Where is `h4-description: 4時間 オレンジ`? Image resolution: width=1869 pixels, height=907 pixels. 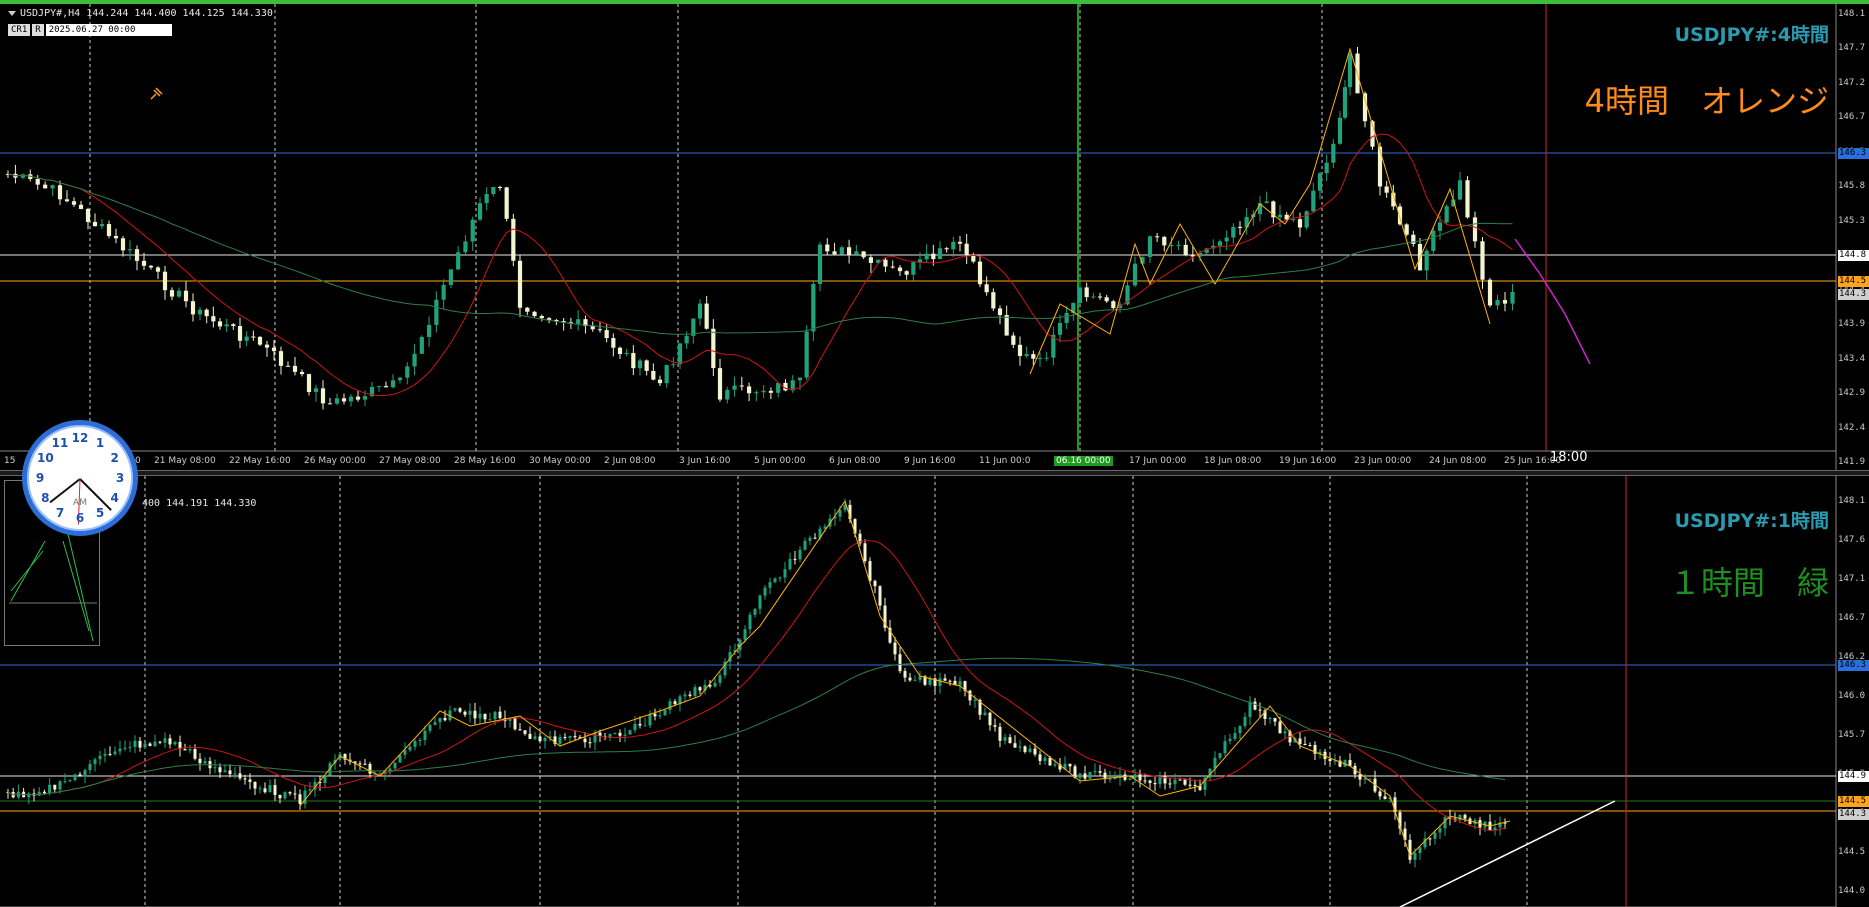
h4-description: 4時間 オレンジ is located at coordinates (1706, 101).